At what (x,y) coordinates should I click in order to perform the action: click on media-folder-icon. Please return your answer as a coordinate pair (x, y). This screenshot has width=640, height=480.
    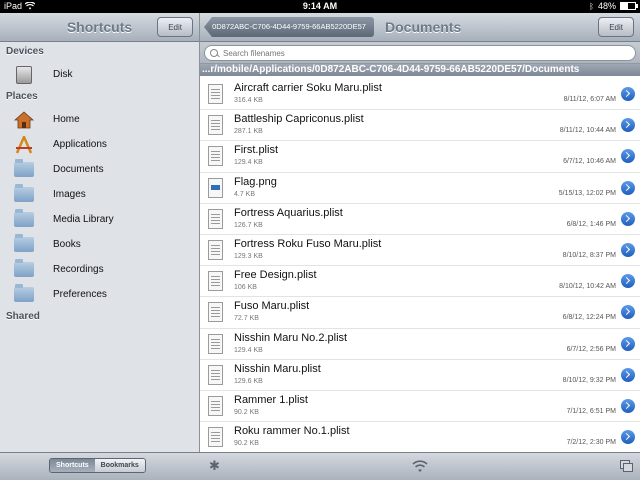
    Looking at the image, I should click on (24, 219).